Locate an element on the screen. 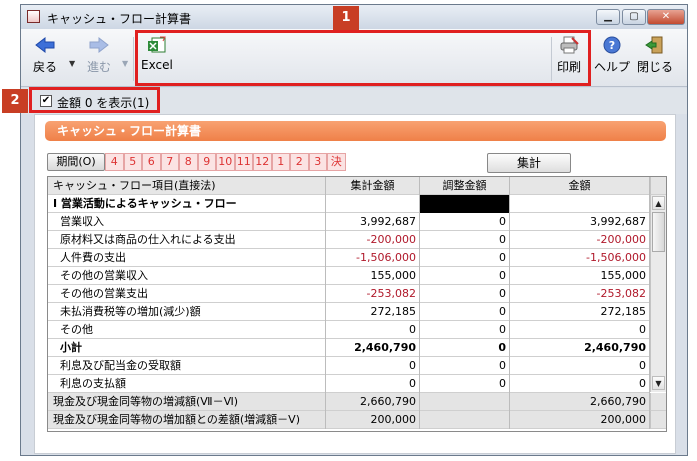 The height and width of the screenshot is (461, 697). period-month-4: 4 is located at coordinates (114, 162).